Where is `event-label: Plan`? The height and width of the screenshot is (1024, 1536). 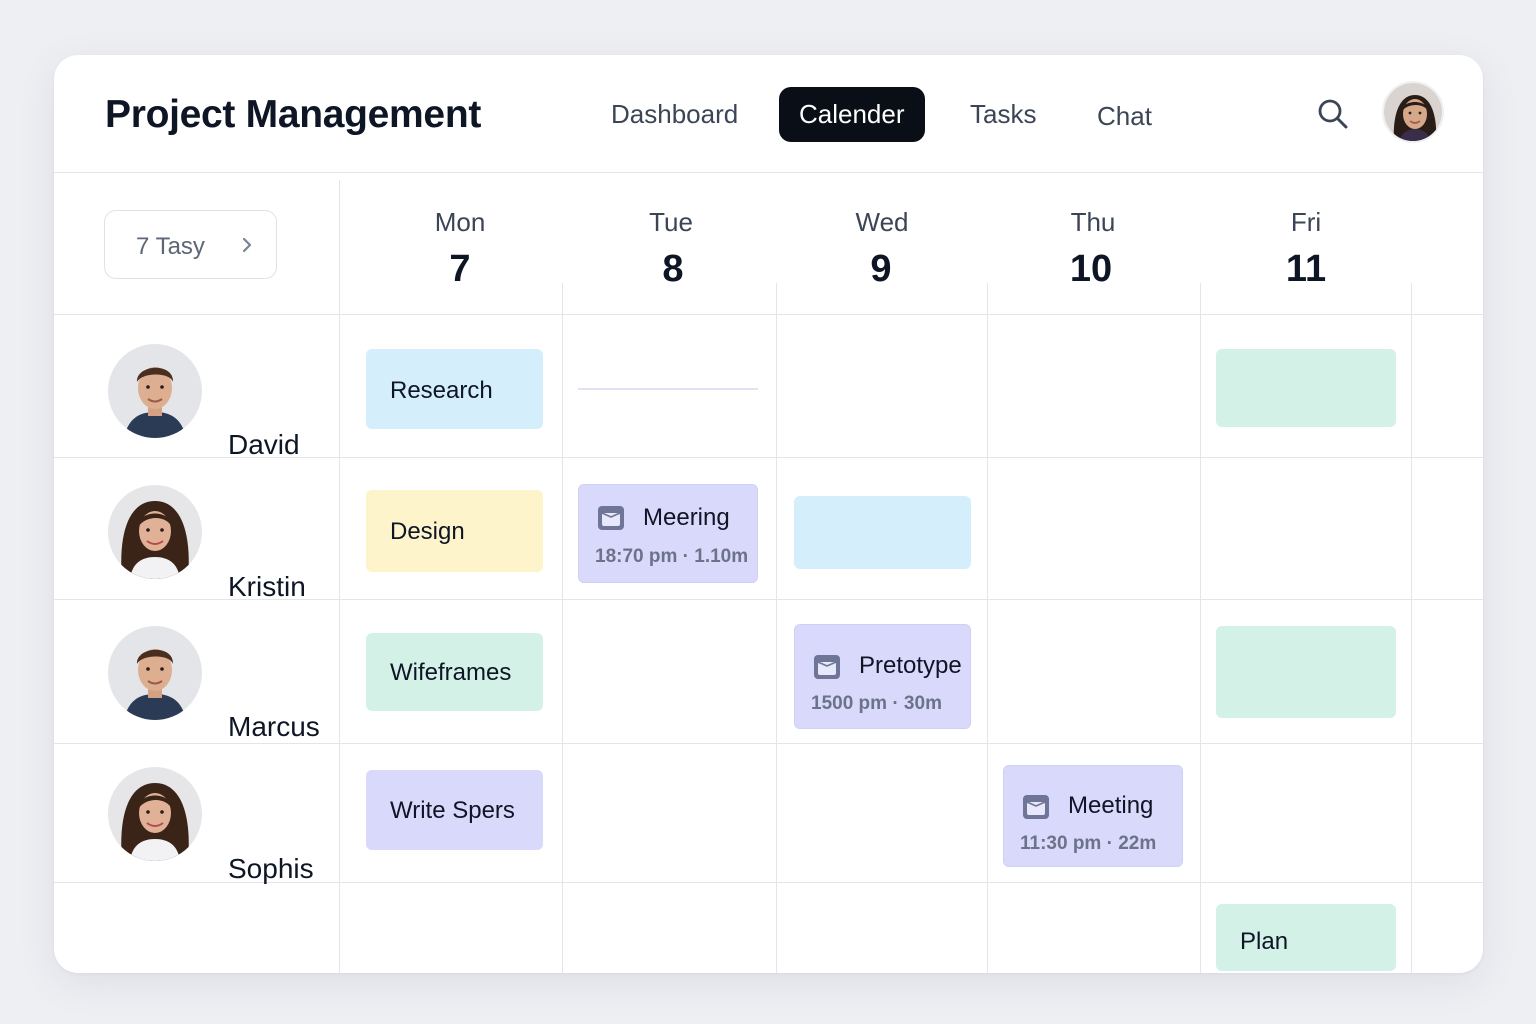
event-label: Plan is located at coordinates (1264, 941).